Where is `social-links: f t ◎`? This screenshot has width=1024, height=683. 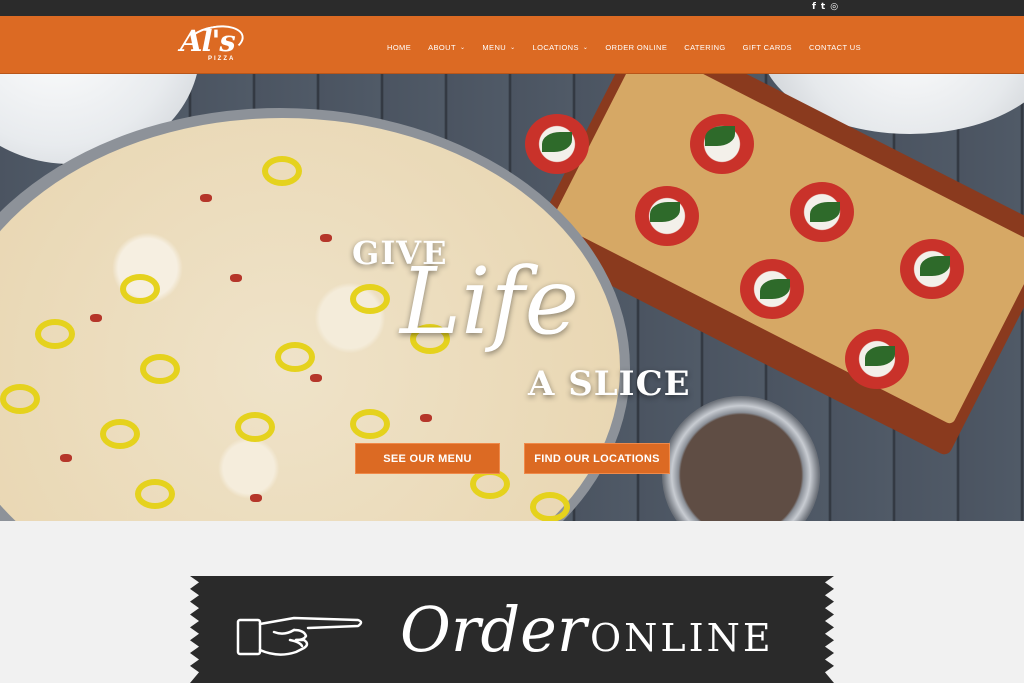 social-links: f t ◎ is located at coordinates (825, 7).